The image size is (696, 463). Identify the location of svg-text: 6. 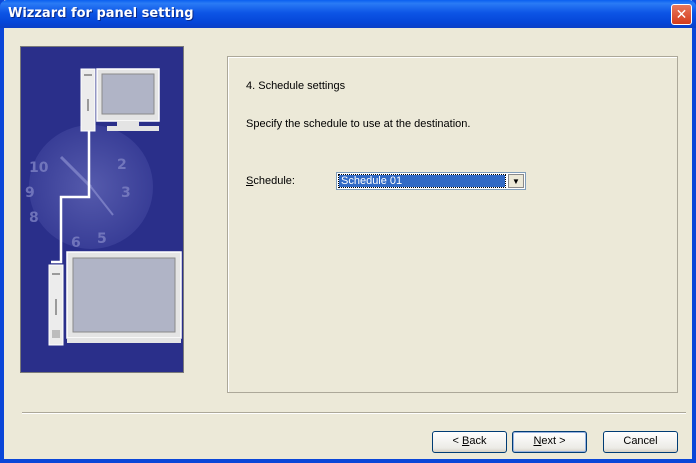
(76, 243).